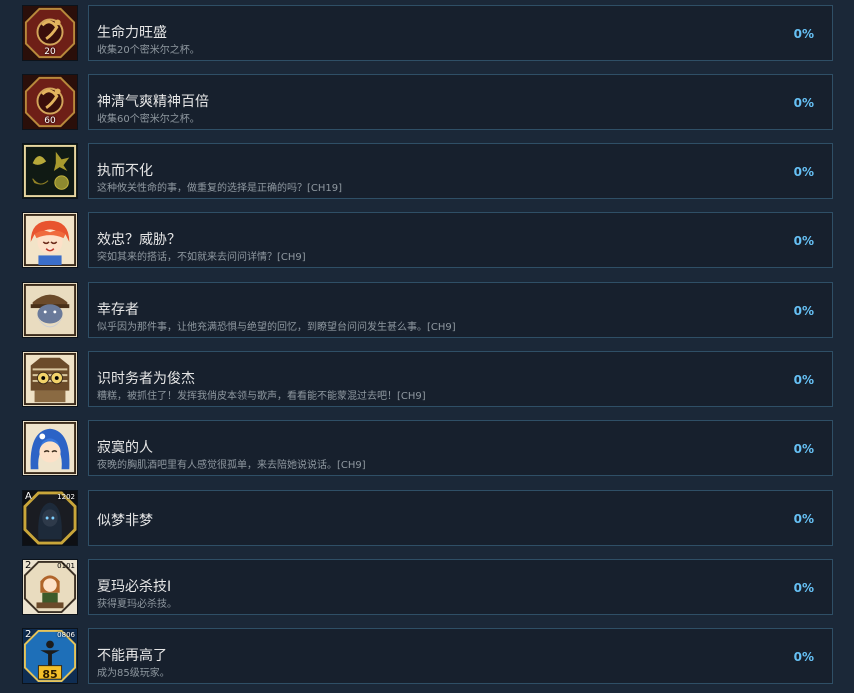 This screenshot has height=693, width=854. I want to click on level-number: 85, so click(50, 674).